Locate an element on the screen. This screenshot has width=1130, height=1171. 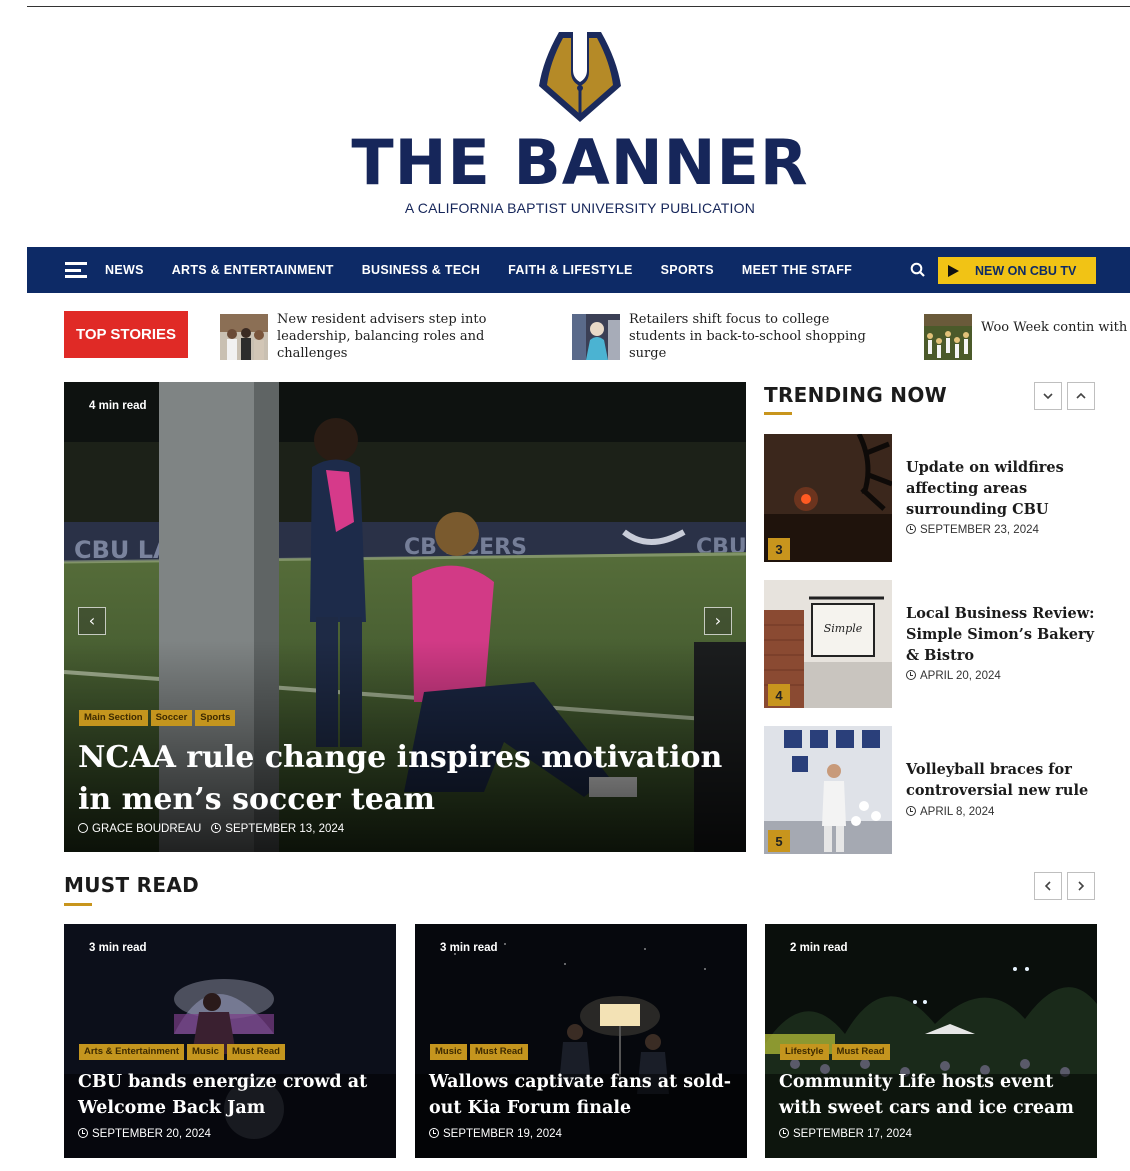
card-date: SEPTEMBER 19, 2024 is located at coordinates (495, 1134).